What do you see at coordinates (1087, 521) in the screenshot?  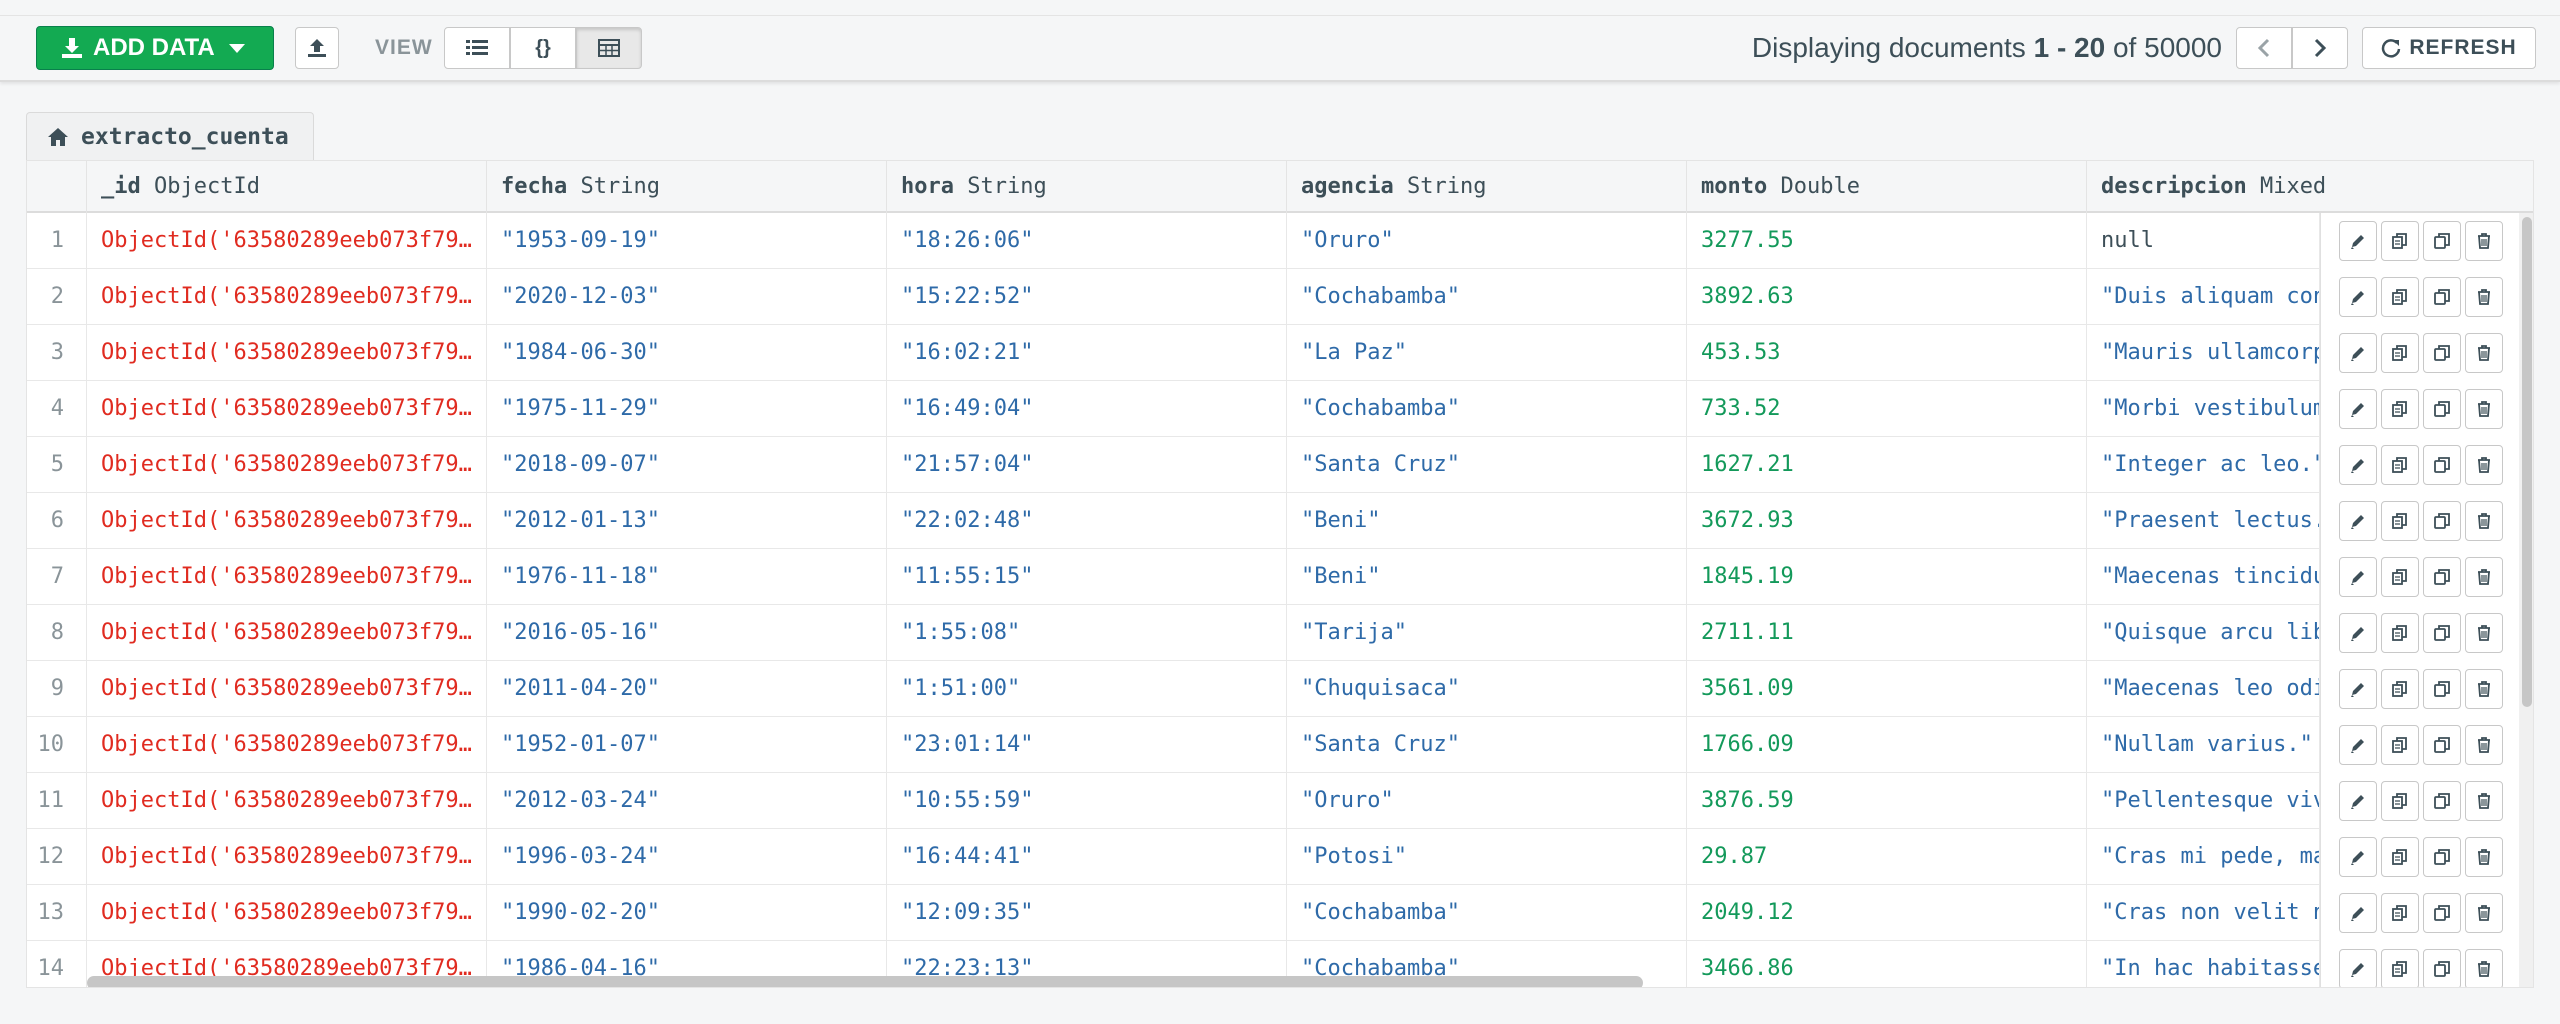 I see `cell-hora: "22:02:48"` at bounding box center [1087, 521].